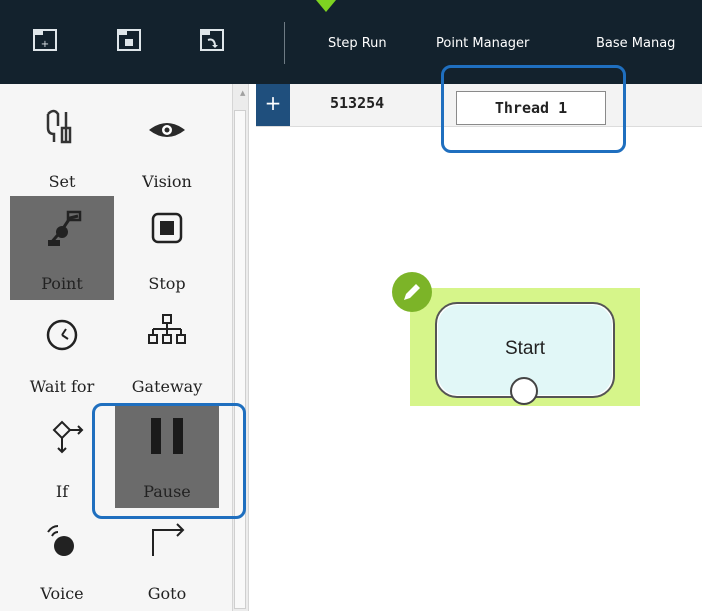  I want to click on palette-label-stop: Stop, so click(167, 283).